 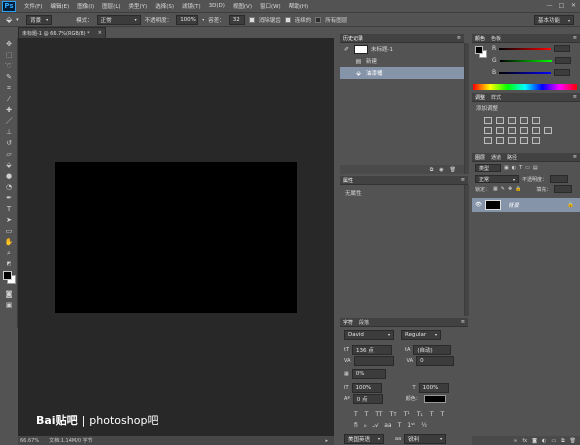 I want to click on menu-select: 选择(S), so click(x=164, y=6).